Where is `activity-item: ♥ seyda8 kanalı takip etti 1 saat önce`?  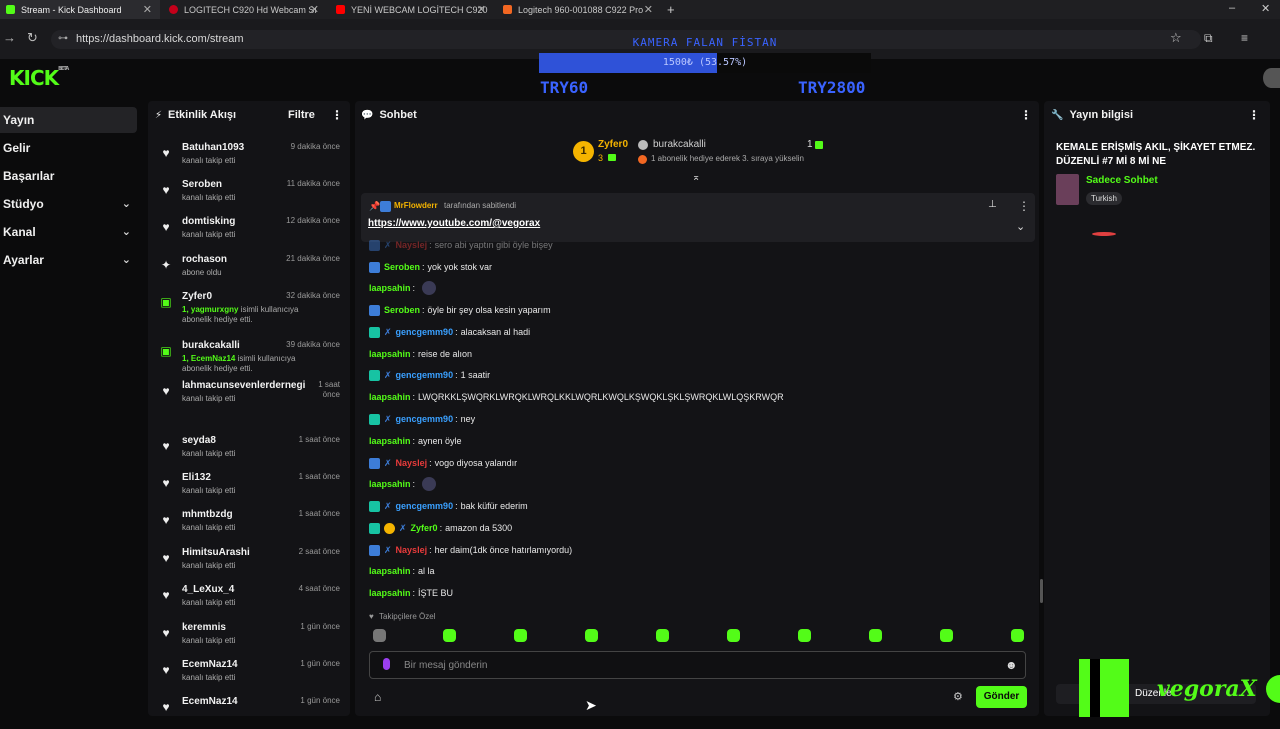
activity-item: ♥ seyda8 kanalı takip etti 1 saat önce is located at coordinates (245, 449).